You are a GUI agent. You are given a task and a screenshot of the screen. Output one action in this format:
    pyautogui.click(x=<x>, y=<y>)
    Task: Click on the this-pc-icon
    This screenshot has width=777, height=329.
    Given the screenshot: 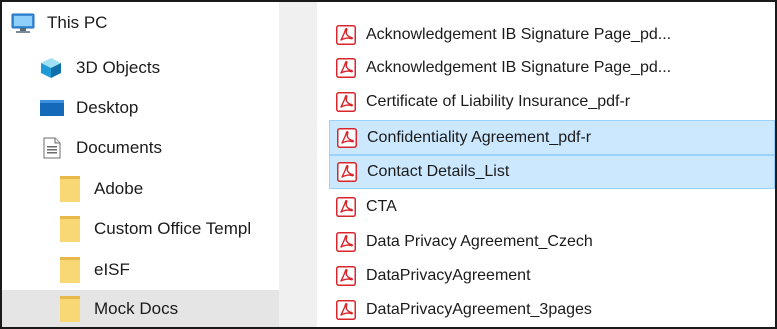 What is the action you would take?
    pyautogui.click(x=23, y=23)
    